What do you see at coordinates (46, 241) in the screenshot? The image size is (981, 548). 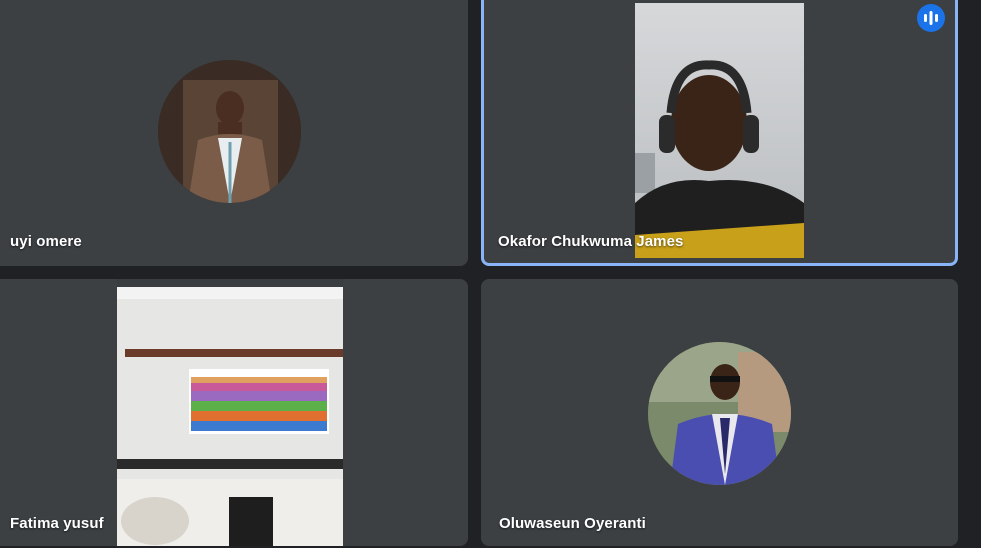 I see `participant-name: uyi omere` at bounding box center [46, 241].